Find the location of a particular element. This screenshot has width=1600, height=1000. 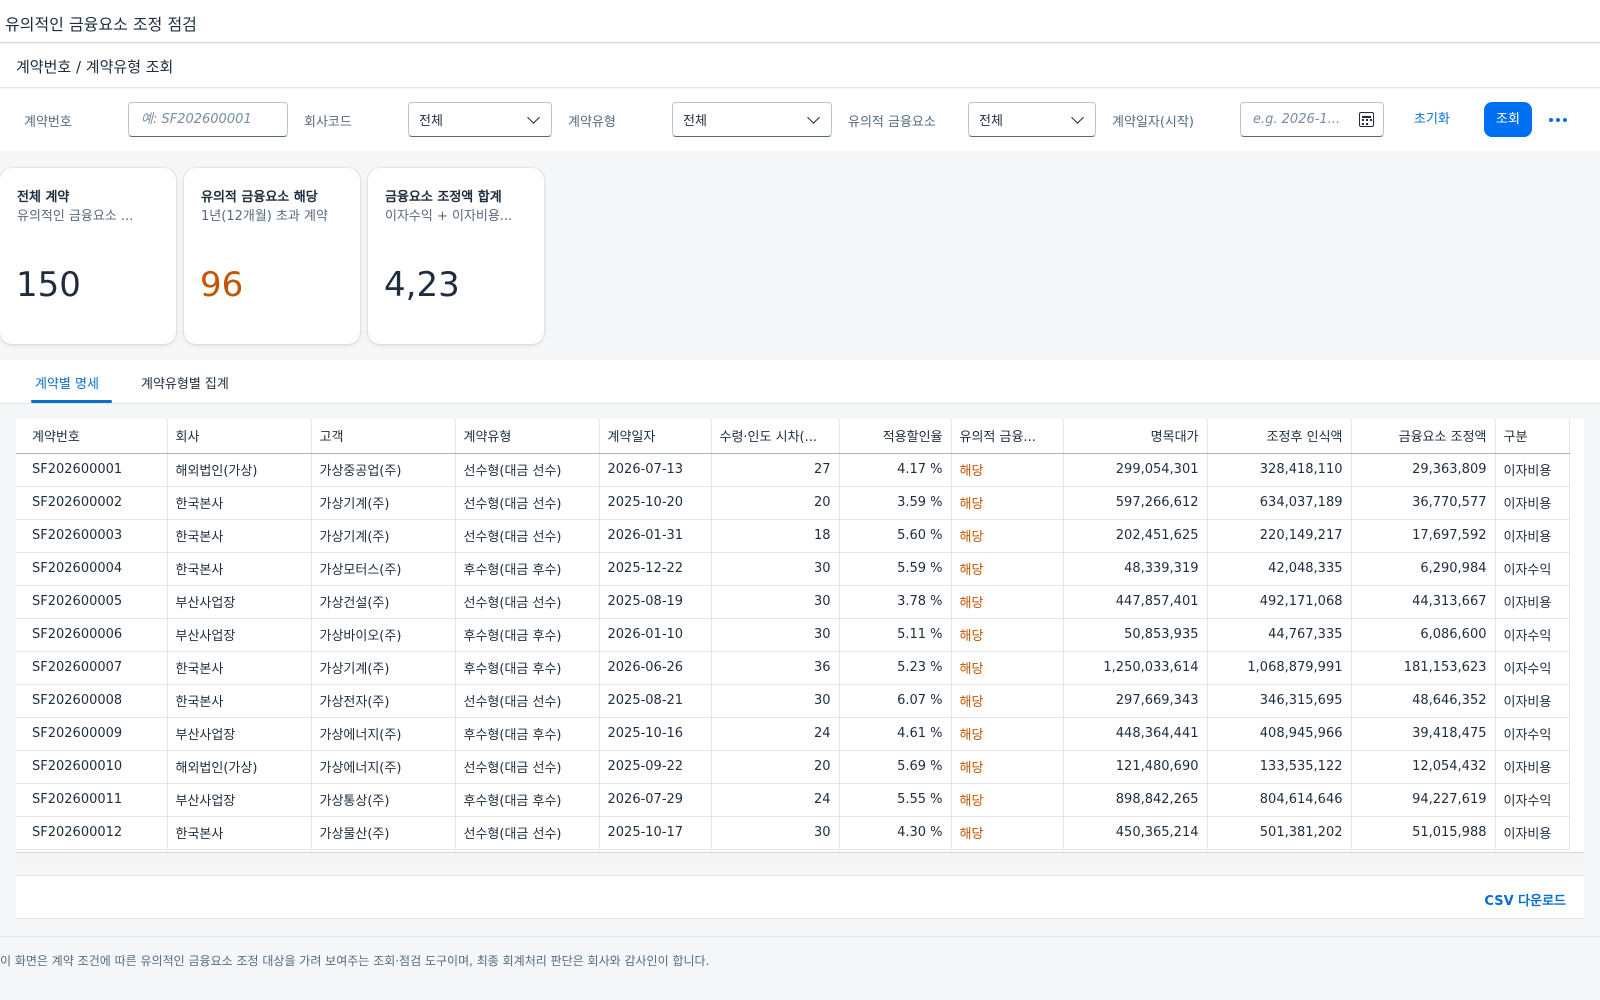

horizontal-scrollbar is located at coordinates (800, 859).